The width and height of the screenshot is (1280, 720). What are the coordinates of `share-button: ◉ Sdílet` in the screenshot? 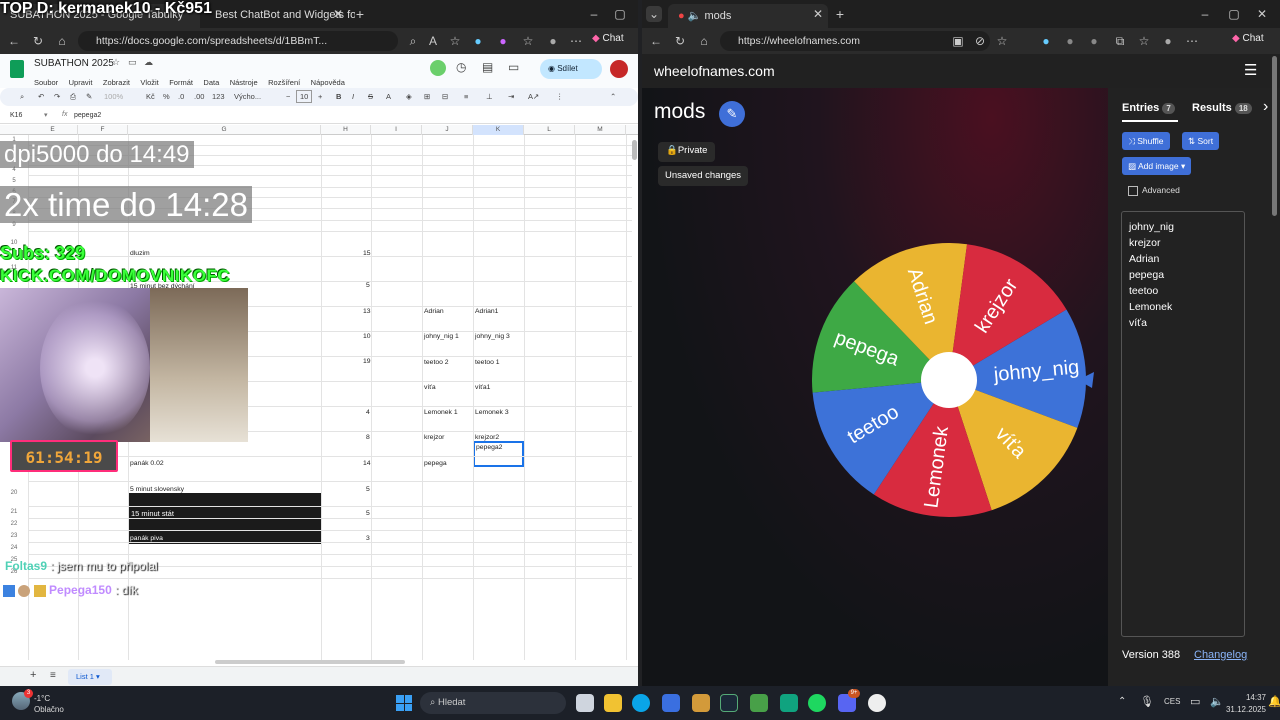 It's located at (571, 69).